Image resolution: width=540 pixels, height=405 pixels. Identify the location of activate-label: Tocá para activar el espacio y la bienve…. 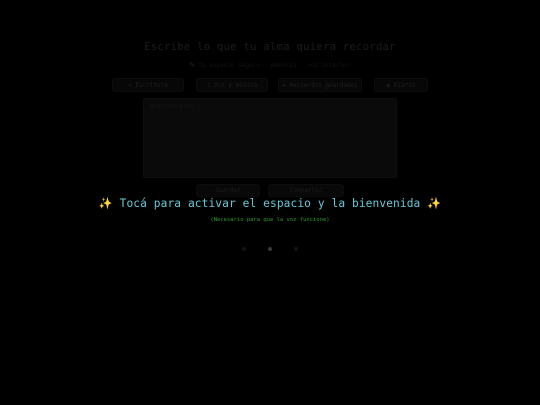
(270, 203).